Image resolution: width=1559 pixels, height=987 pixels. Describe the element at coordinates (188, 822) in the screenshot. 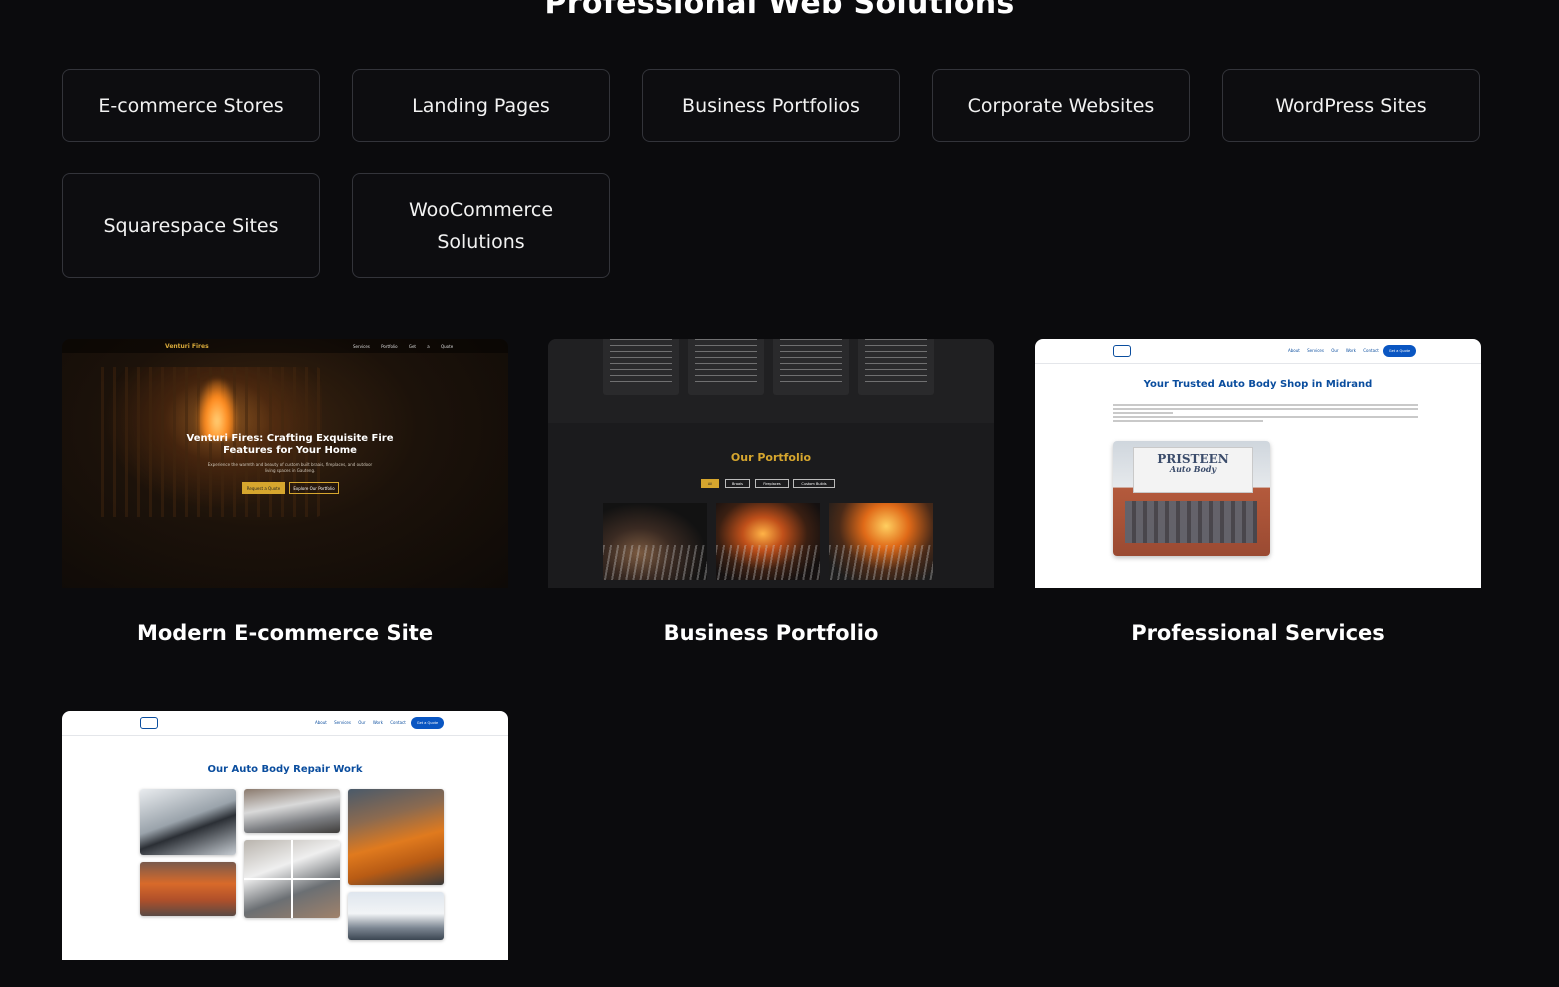

I see `repair-photo-spray` at that location.